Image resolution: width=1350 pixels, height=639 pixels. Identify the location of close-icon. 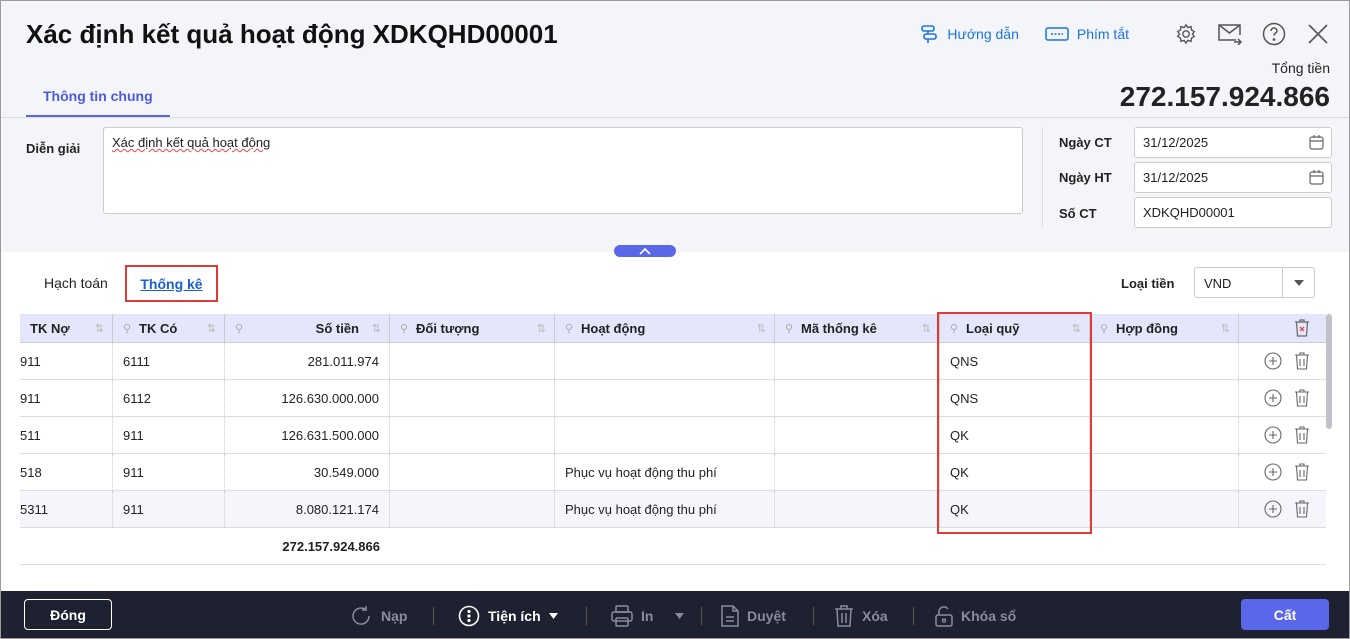
(1318, 34).